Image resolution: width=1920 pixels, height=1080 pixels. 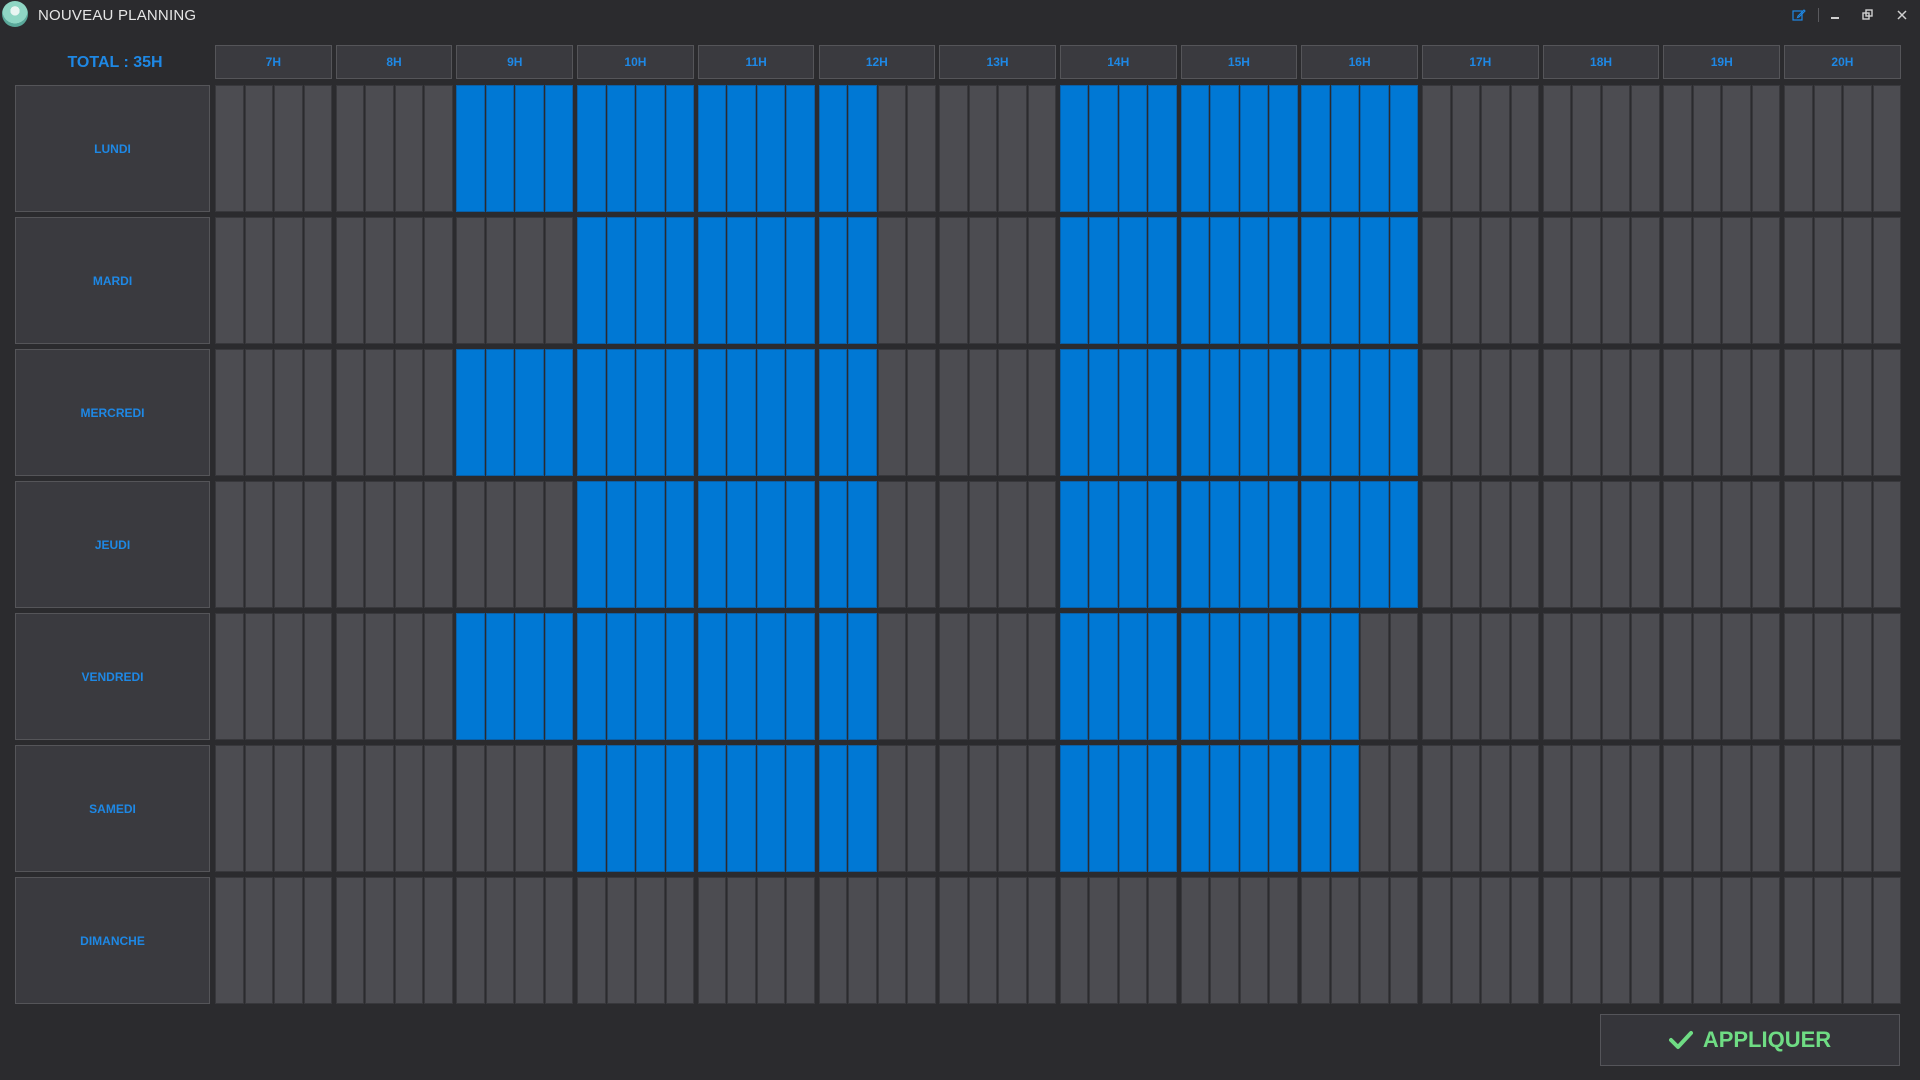 I want to click on day-label: MARDI, so click(x=112, y=280).